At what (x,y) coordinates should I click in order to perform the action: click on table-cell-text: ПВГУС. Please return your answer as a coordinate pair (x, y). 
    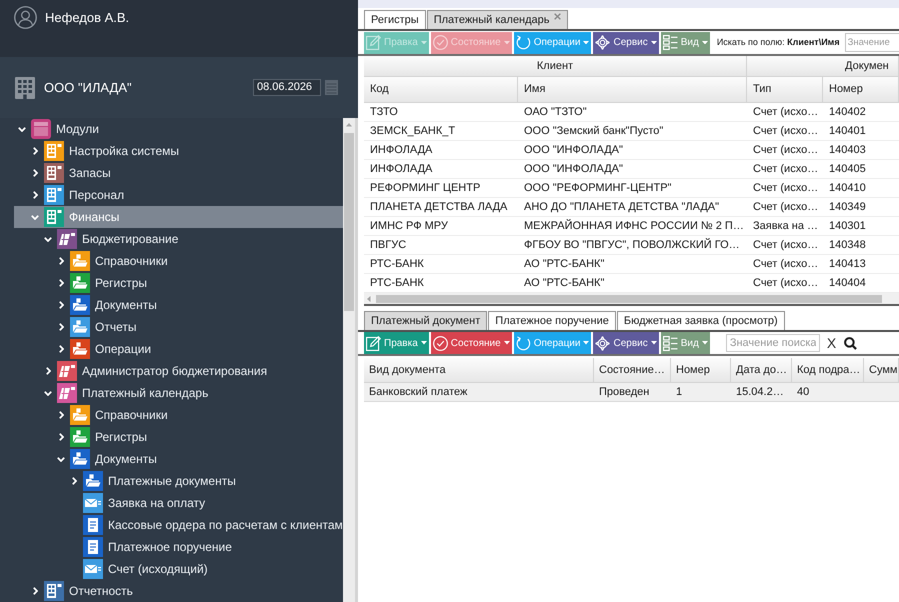
    Looking at the image, I should click on (388, 245).